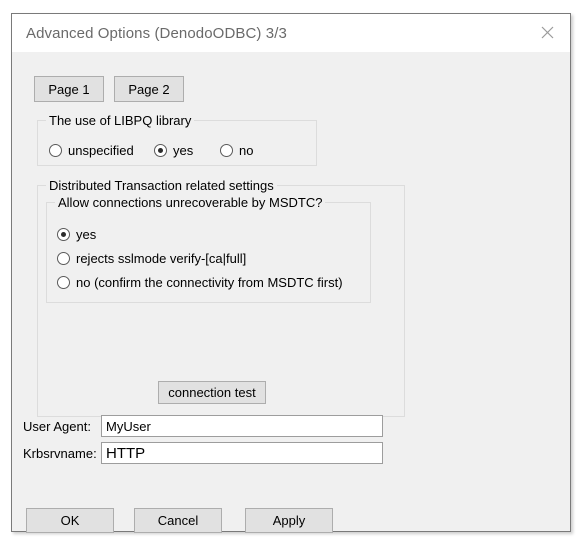  Describe the element at coordinates (183, 150) in the screenshot. I see `radio-libpq-yes-label: yes` at that location.